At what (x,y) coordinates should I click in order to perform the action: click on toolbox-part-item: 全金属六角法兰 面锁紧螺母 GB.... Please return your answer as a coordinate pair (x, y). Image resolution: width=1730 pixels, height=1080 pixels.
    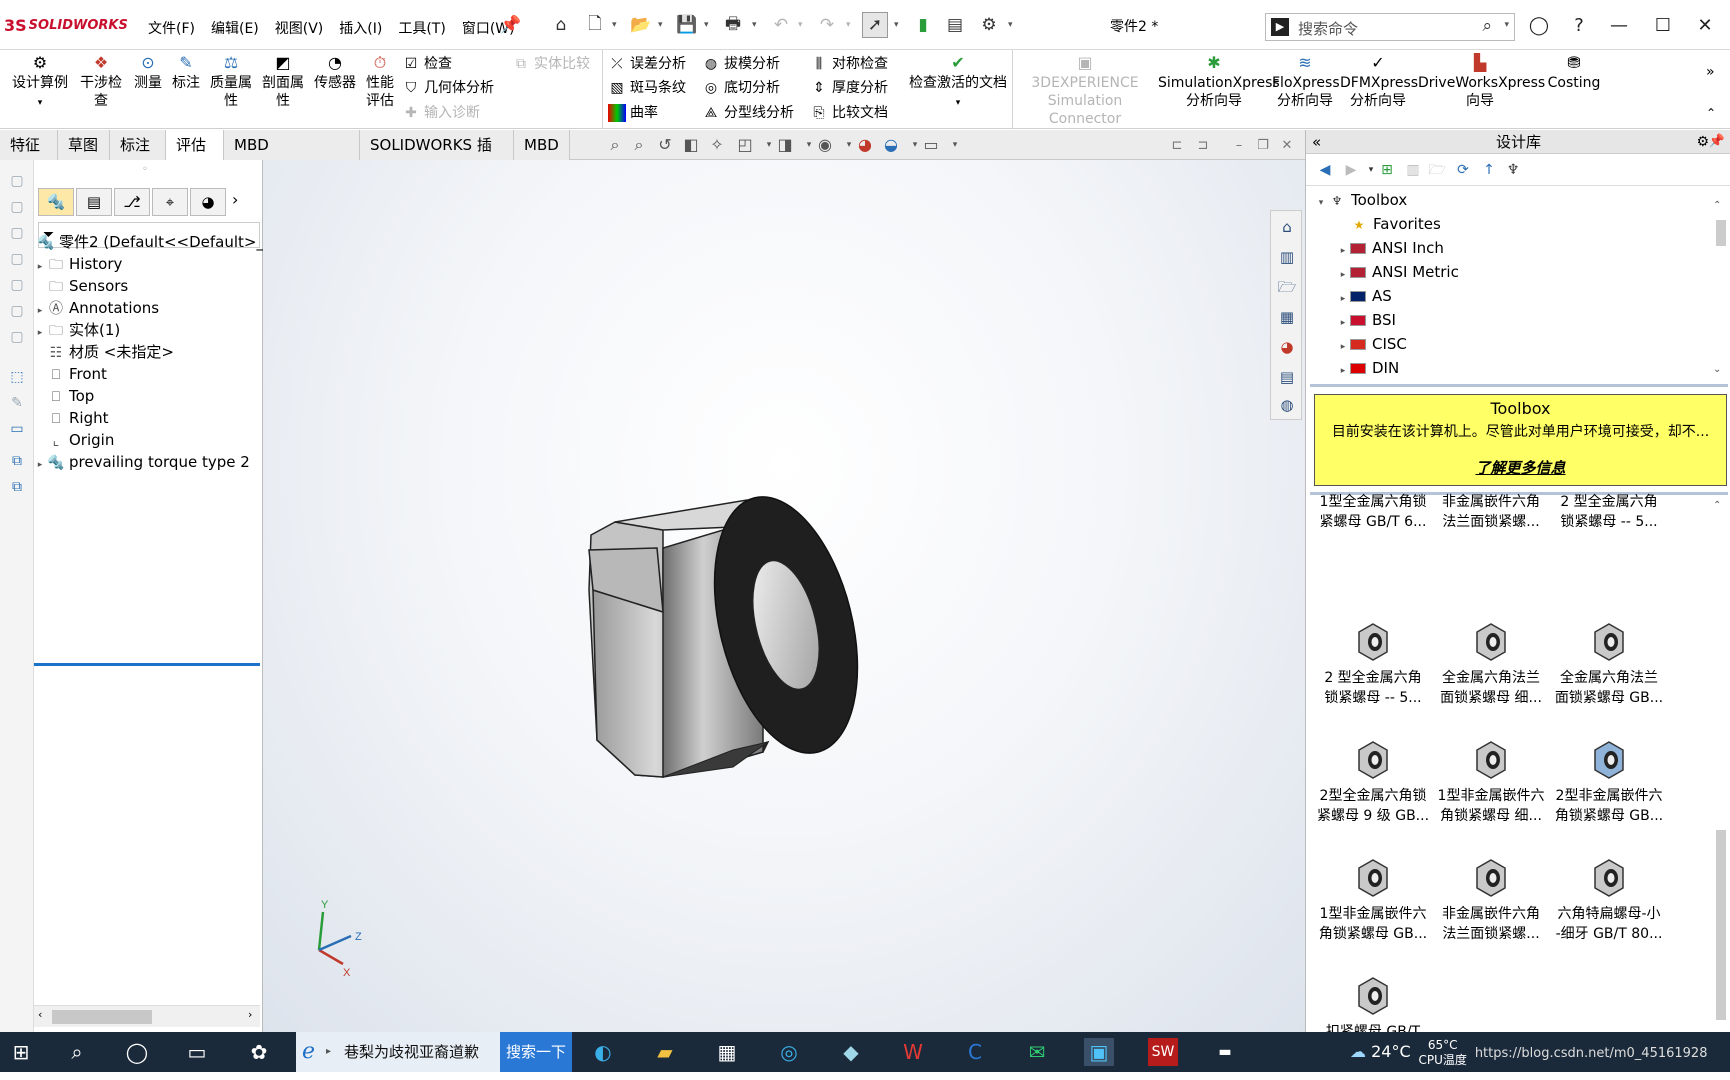
    Looking at the image, I should click on (1609, 671).